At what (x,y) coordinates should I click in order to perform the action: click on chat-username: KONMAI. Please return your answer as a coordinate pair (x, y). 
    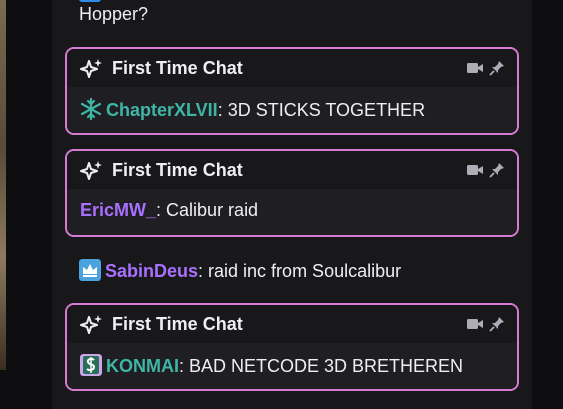
    Looking at the image, I should click on (142, 366).